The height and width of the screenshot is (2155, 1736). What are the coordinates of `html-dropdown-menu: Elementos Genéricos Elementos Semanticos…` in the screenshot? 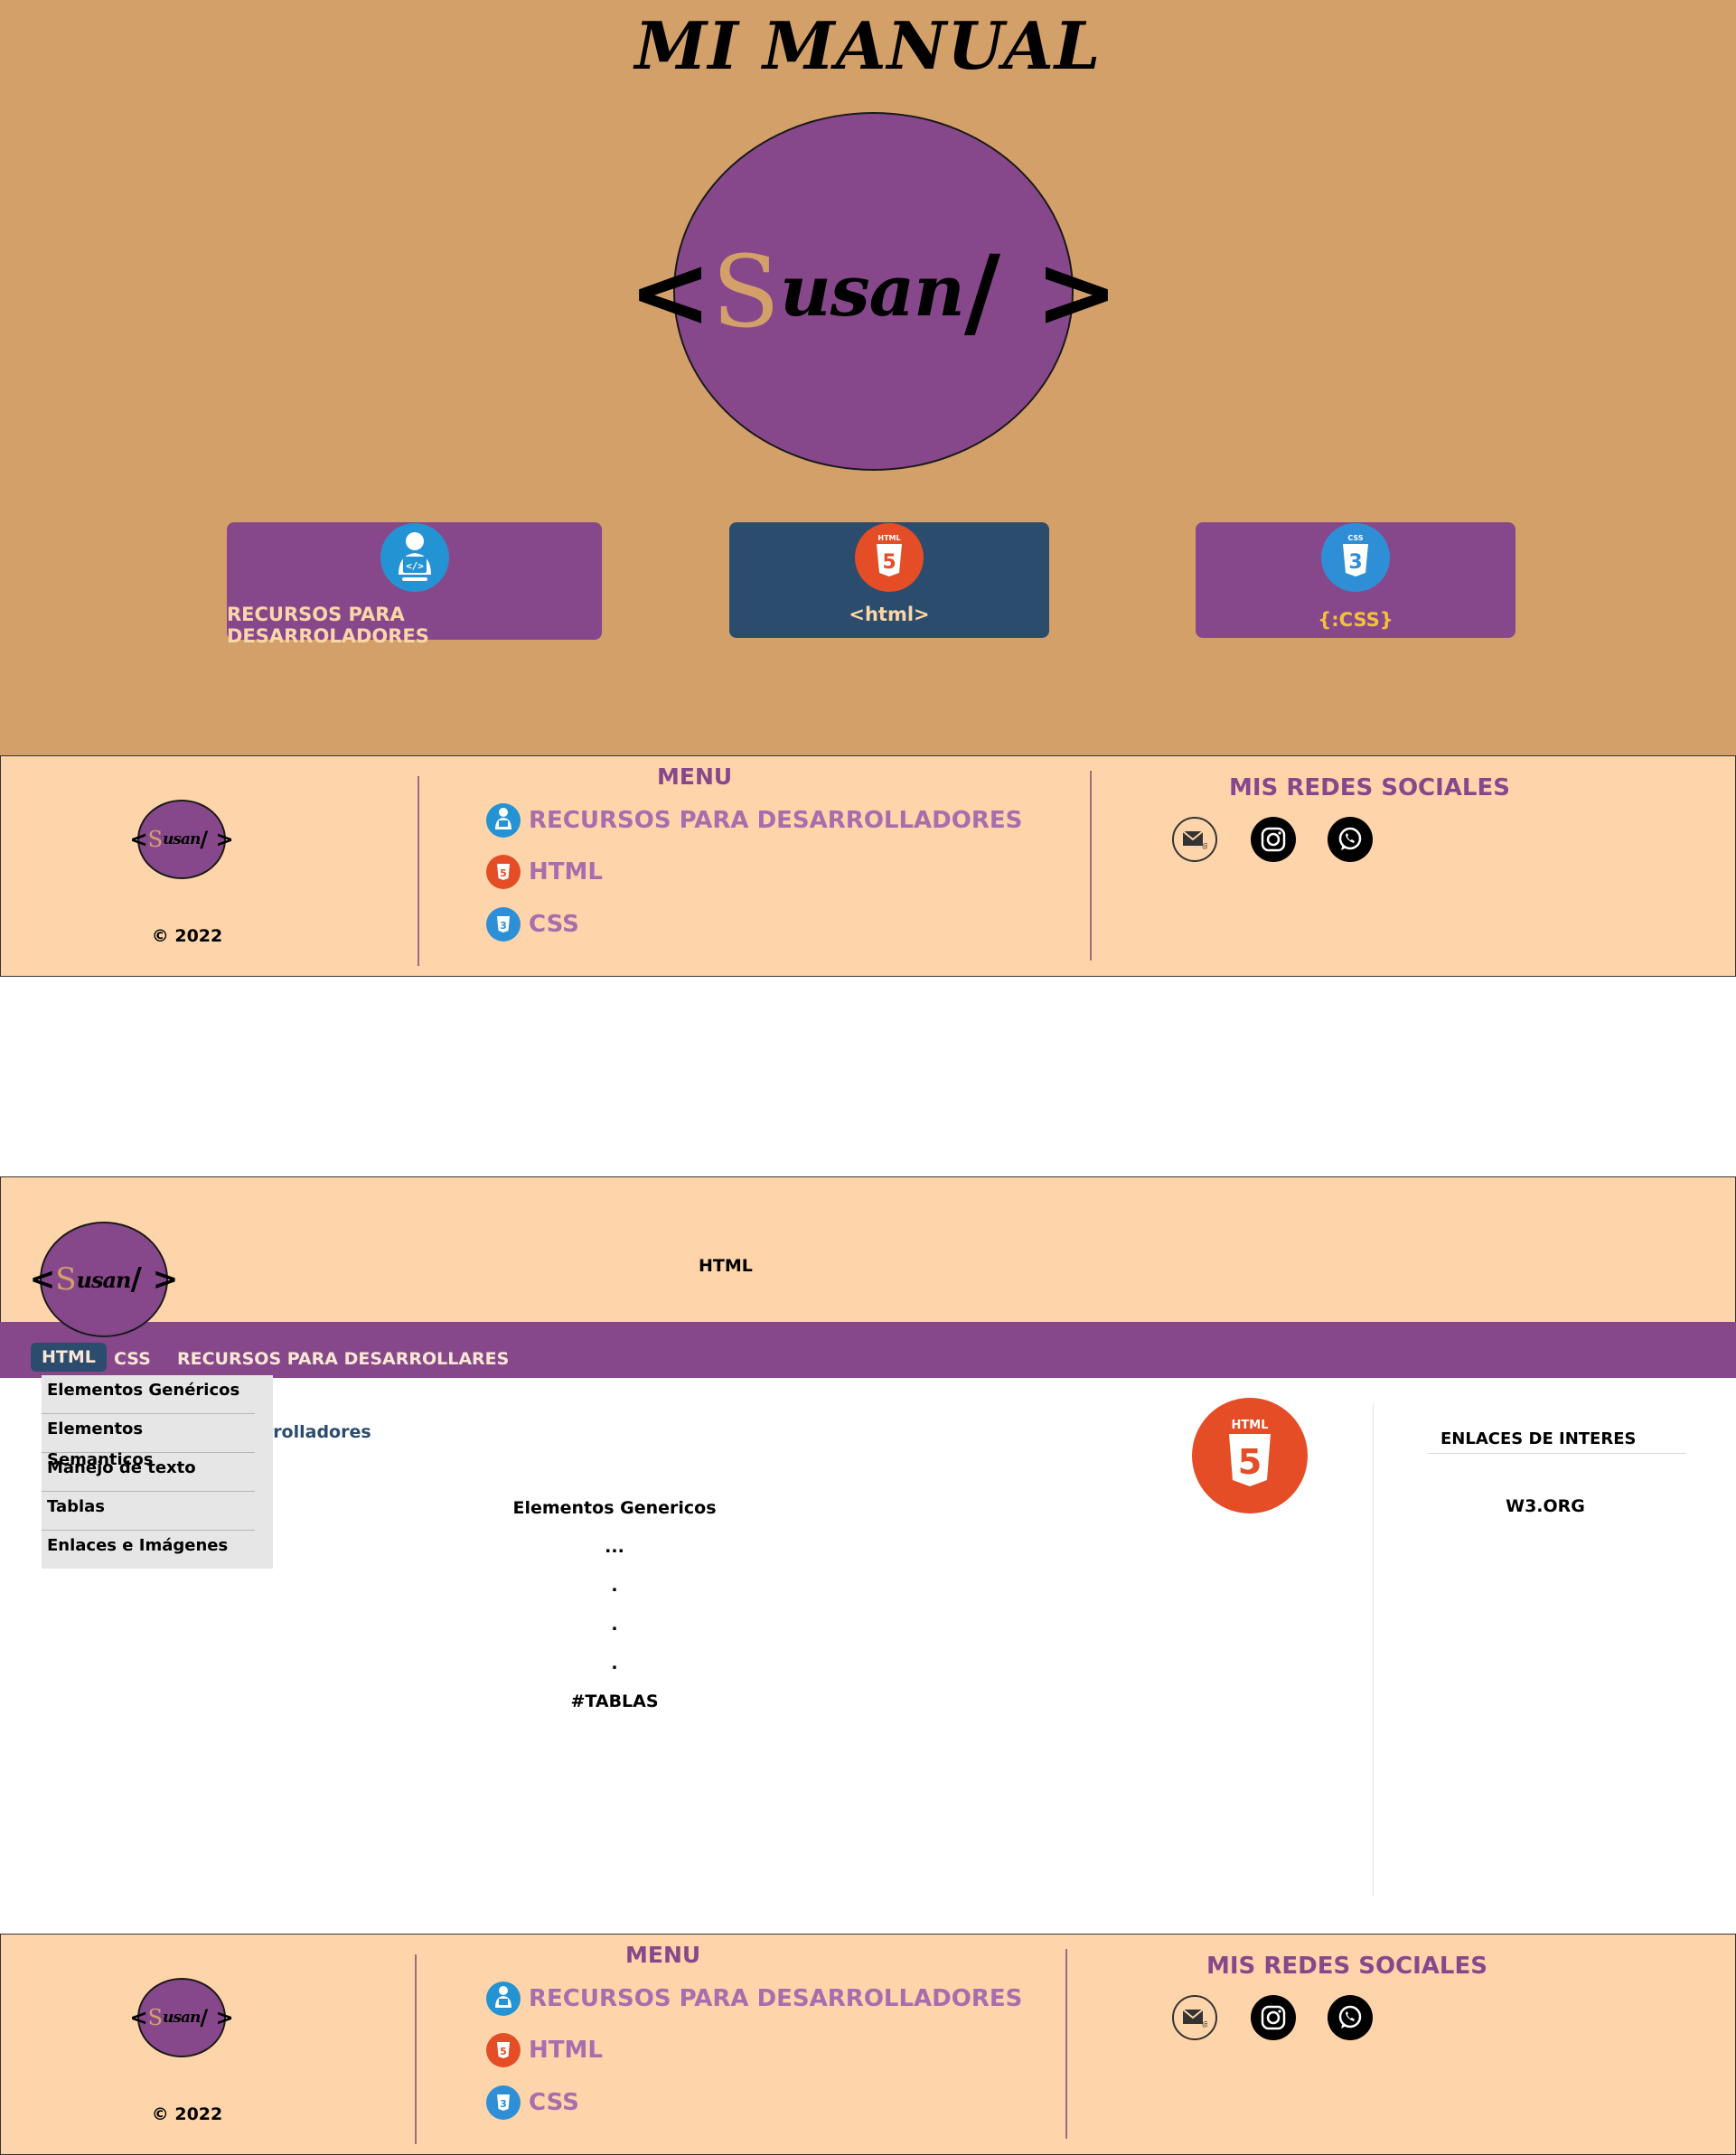 It's located at (158, 1472).